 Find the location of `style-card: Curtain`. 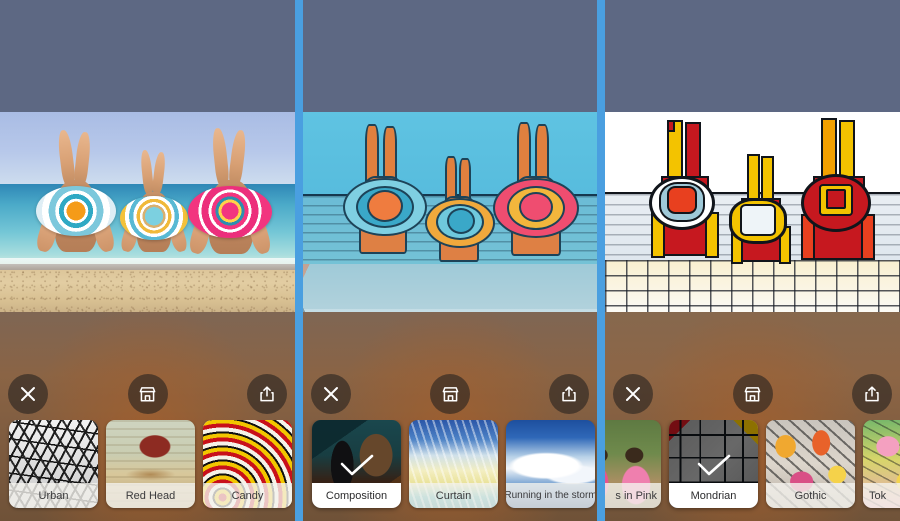

style-card: Curtain is located at coordinates (453, 464).